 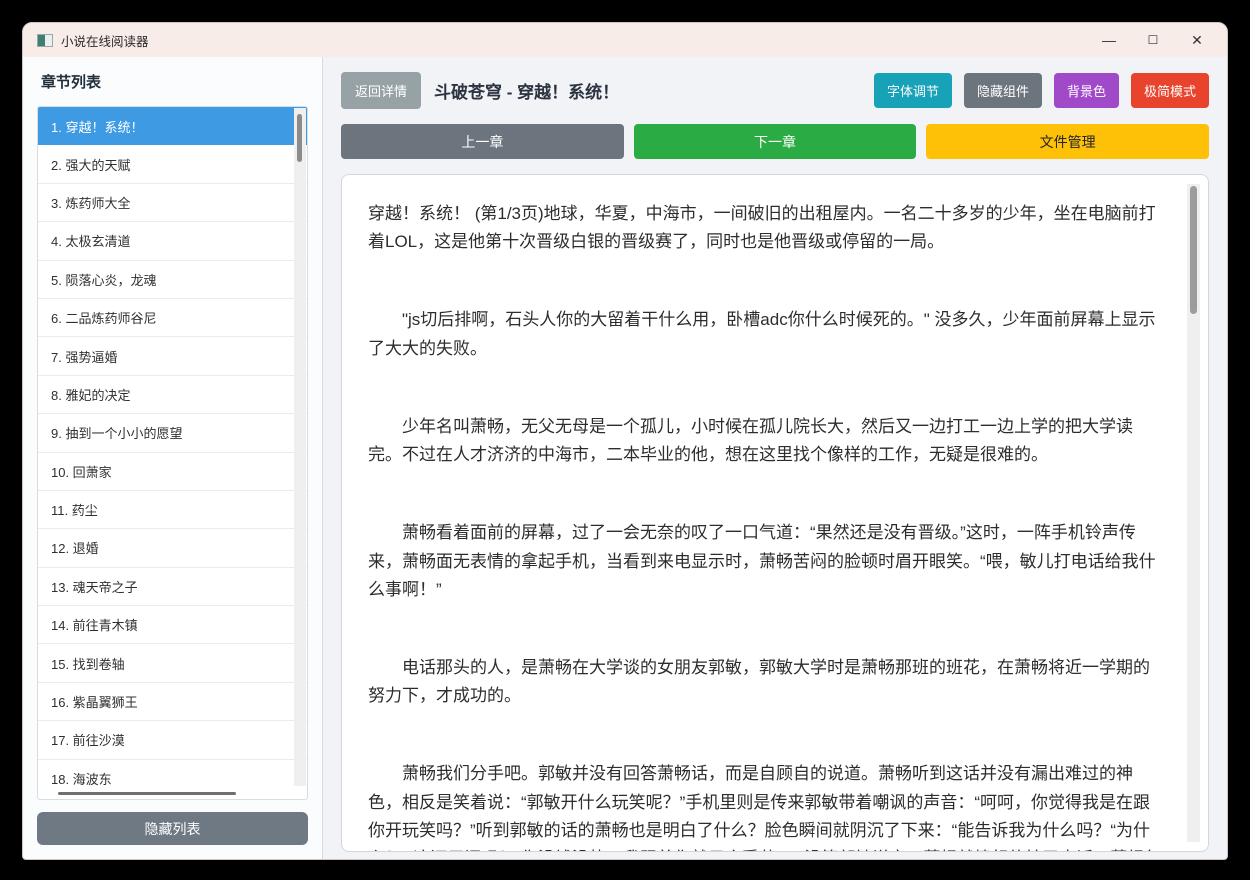 What do you see at coordinates (1193, 513) in the screenshot?
I see `reader-vertical-scrollbar` at bounding box center [1193, 513].